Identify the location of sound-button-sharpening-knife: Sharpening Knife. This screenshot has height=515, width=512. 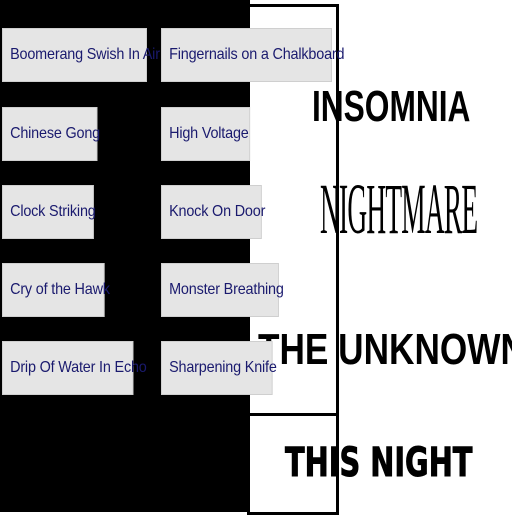
(219, 368).